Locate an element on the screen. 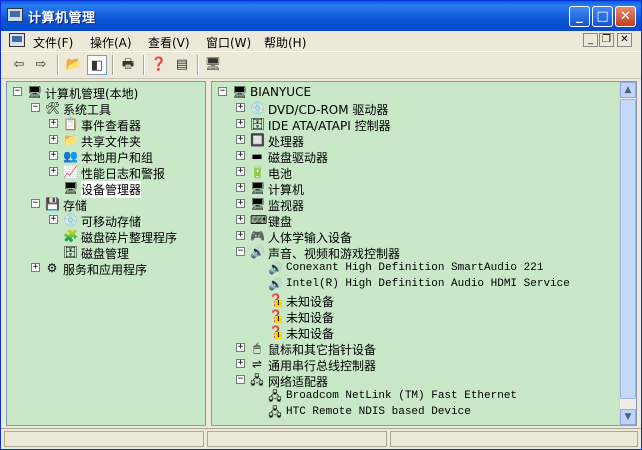 This screenshot has width=642, height=450. right-tree-item: − 🔊 声音、视频和游戏控制器 is located at coordinates (424, 252).